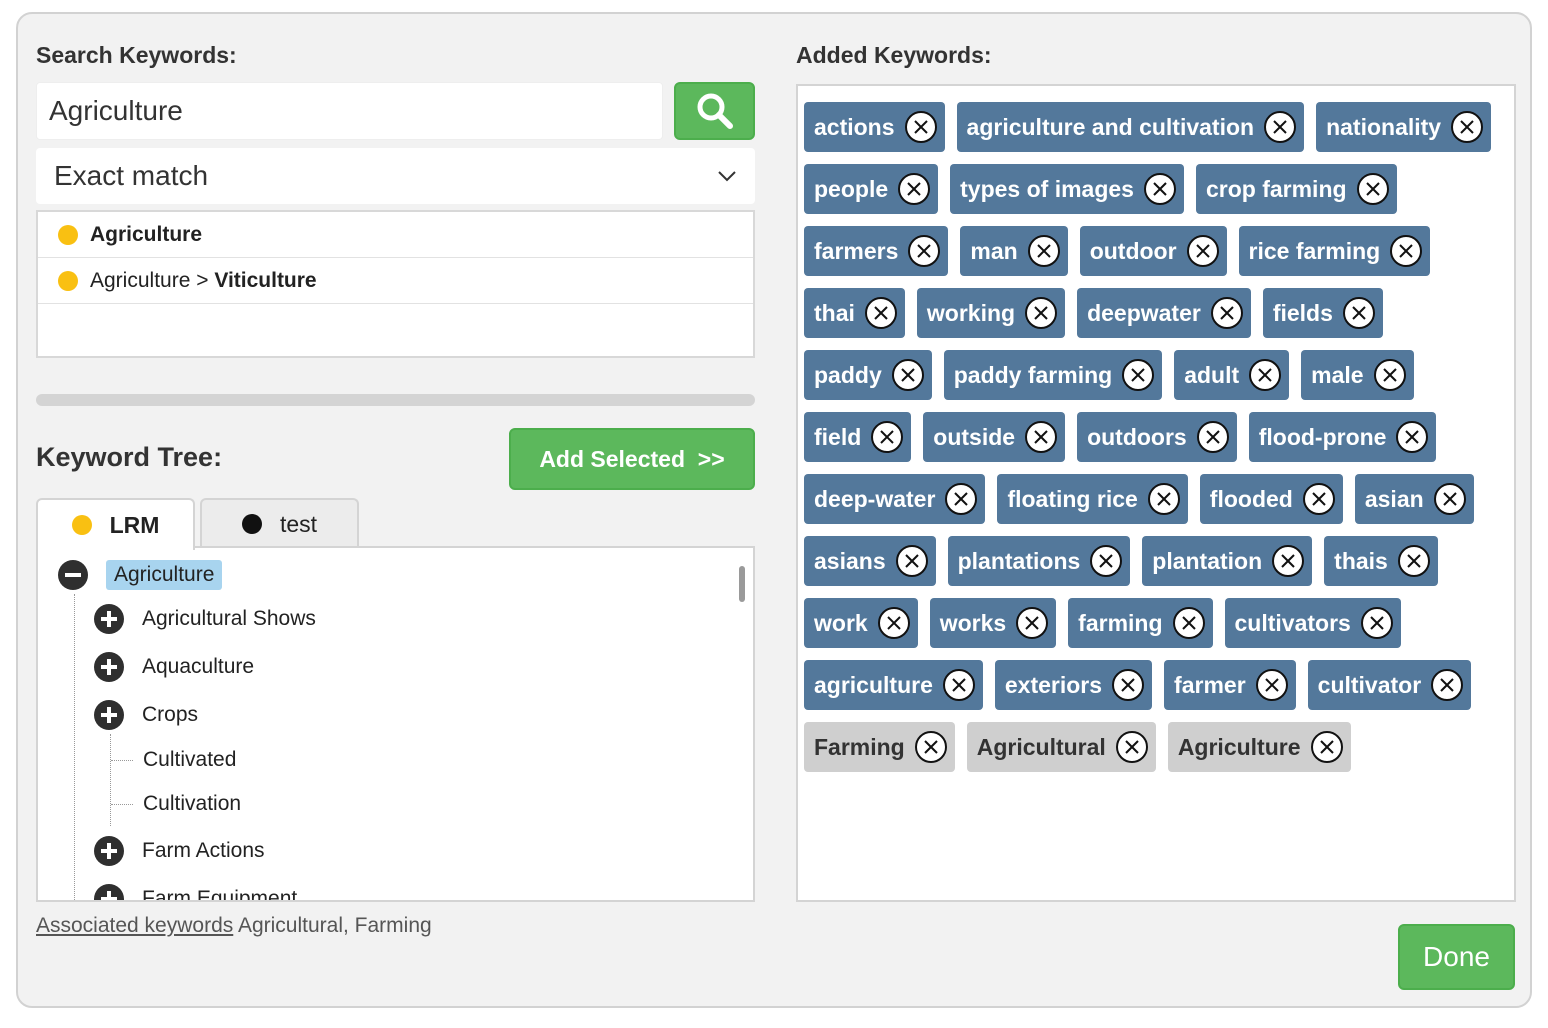 This screenshot has width=1548, height=1028. What do you see at coordinates (134, 925) in the screenshot?
I see `associated-keywords-link: Associated keywords` at bounding box center [134, 925].